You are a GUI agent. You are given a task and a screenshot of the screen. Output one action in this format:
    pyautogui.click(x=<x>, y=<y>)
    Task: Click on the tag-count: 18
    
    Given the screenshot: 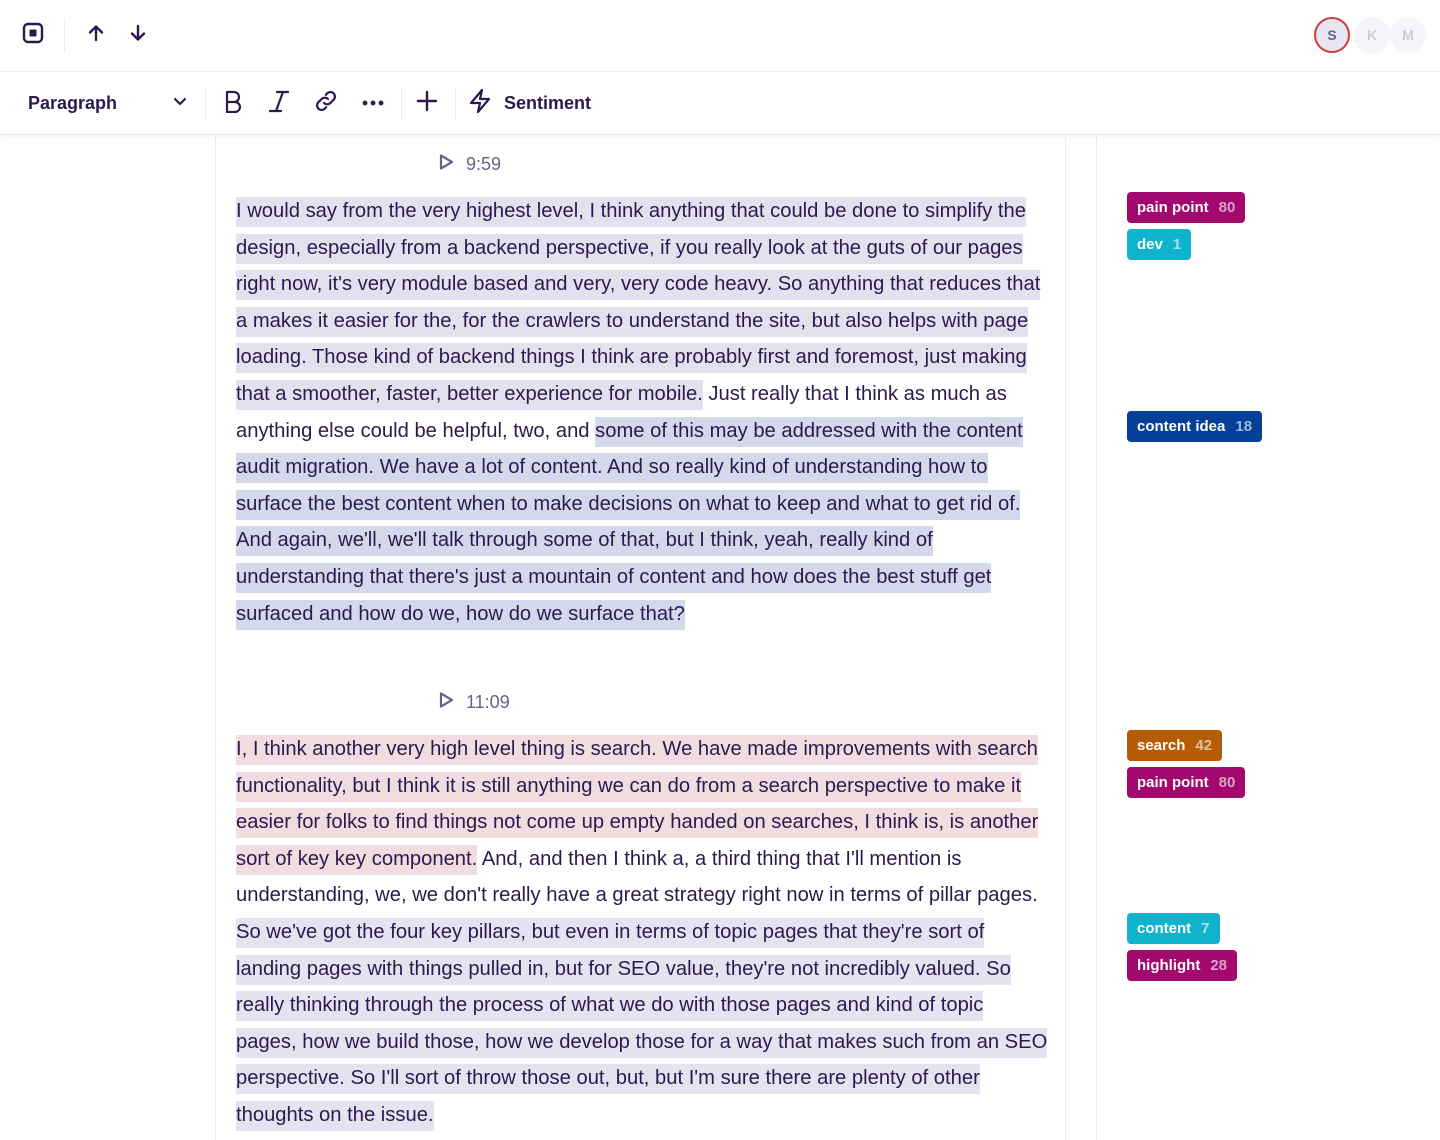 What is the action you would take?
    pyautogui.click(x=1244, y=426)
    